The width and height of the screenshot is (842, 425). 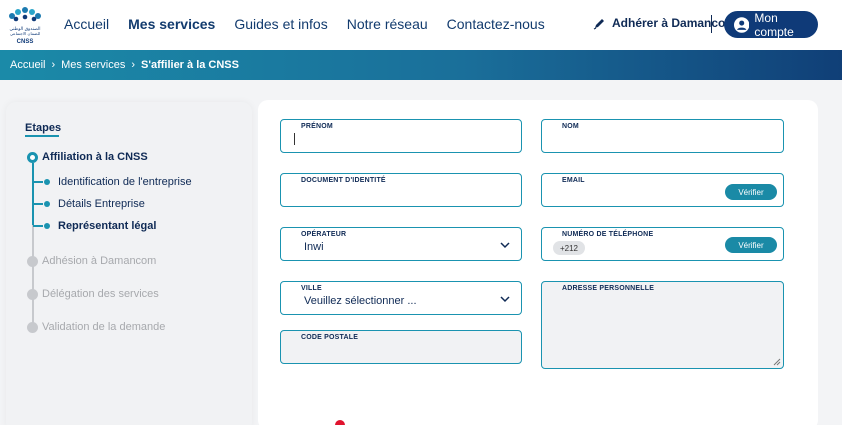 What do you see at coordinates (190, 65) in the screenshot?
I see `breadcrumb-current: S'affilier à la CNSS` at bounding box center [190, 65].